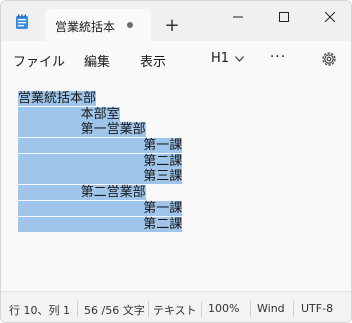  I want to click on maximize-icon, so click(284, 17).